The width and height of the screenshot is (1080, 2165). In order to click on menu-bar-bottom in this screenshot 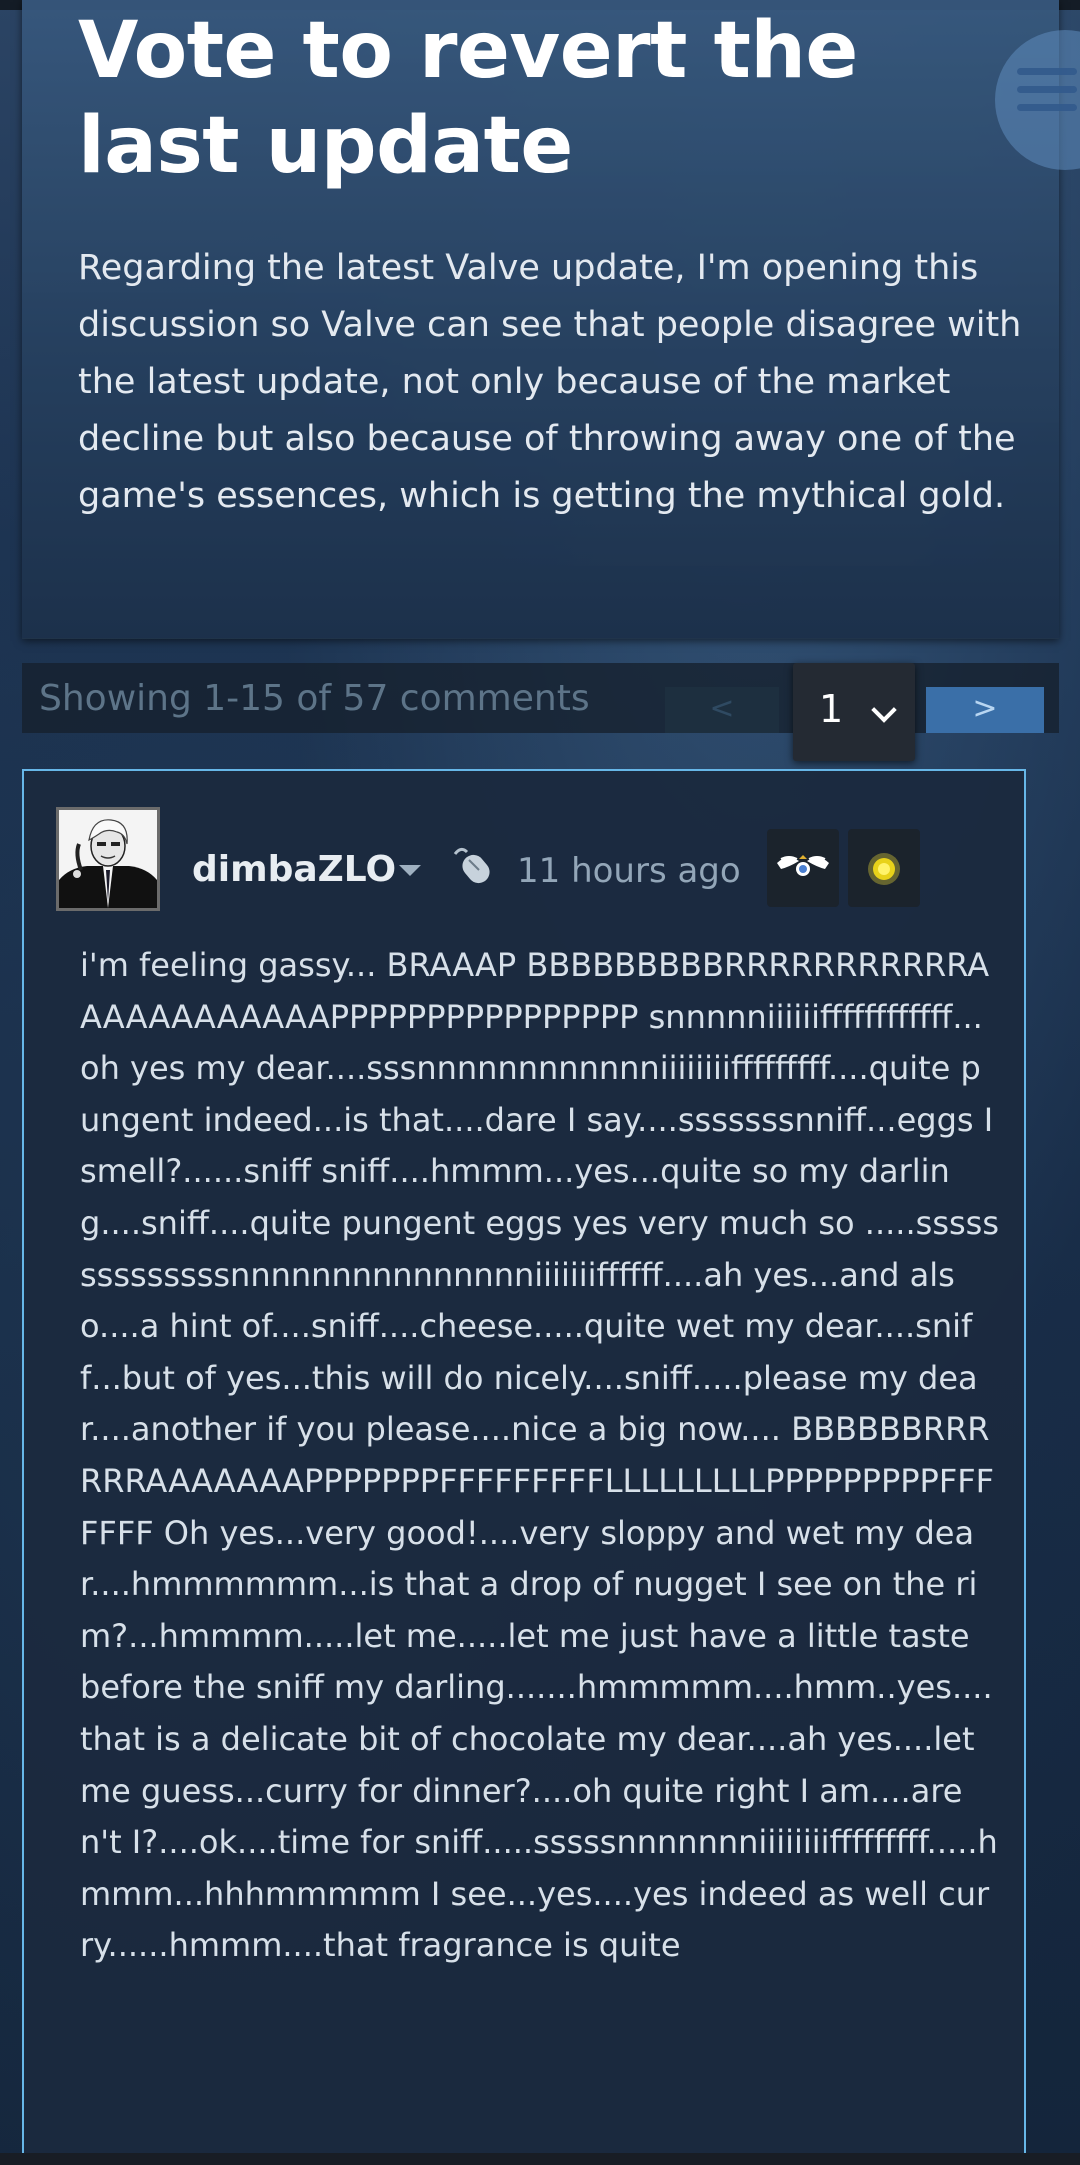, I will do `click(1047, 107)`.